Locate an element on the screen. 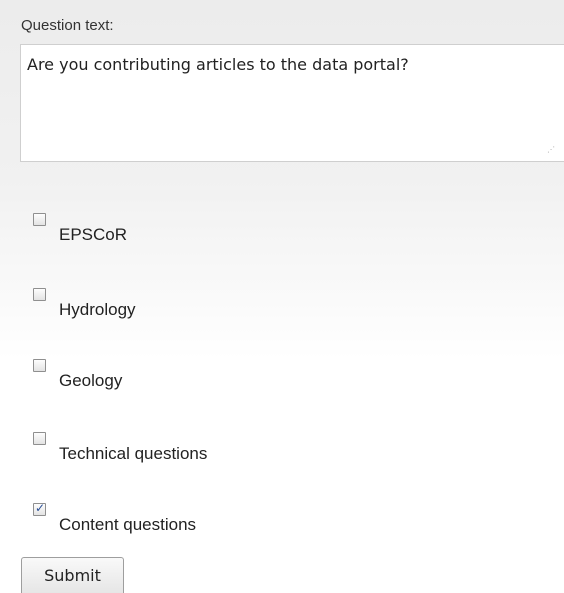 This screenshot has height=593, width=564. checkbox-content-questions is located at coordinates (39, 508).